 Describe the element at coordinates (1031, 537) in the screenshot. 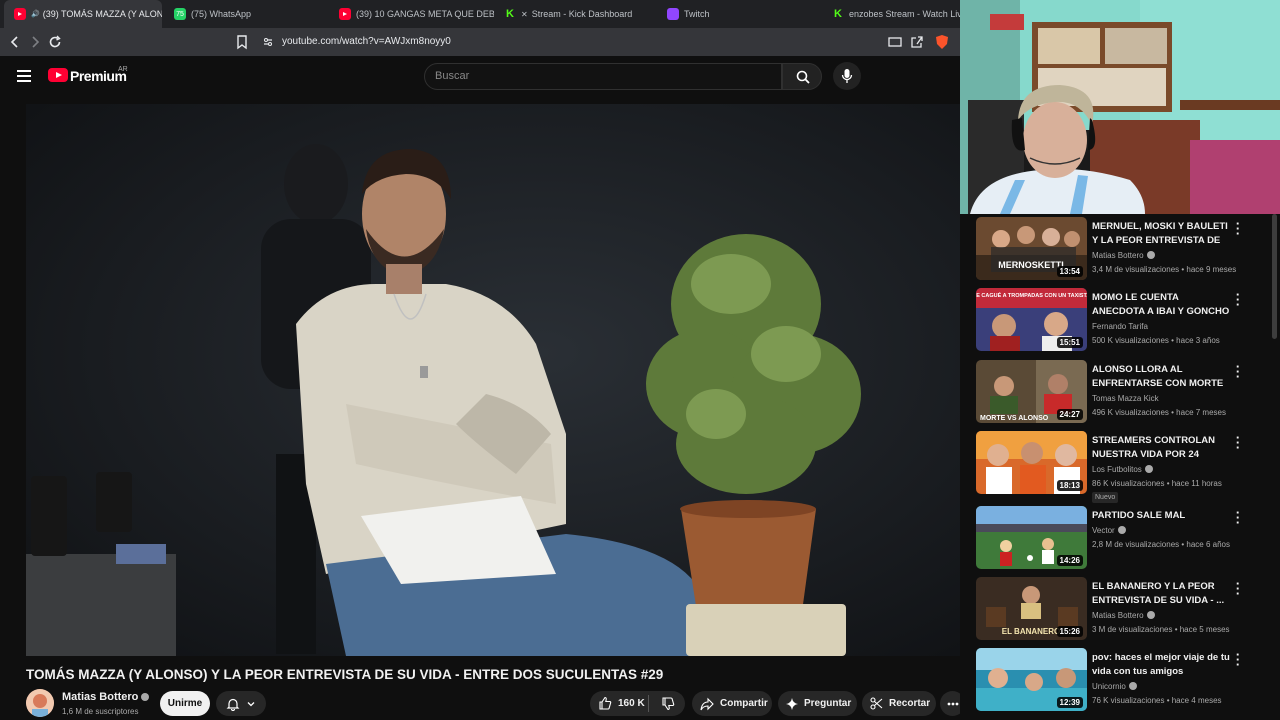

I see `thumbnail: 14:26` at that location.